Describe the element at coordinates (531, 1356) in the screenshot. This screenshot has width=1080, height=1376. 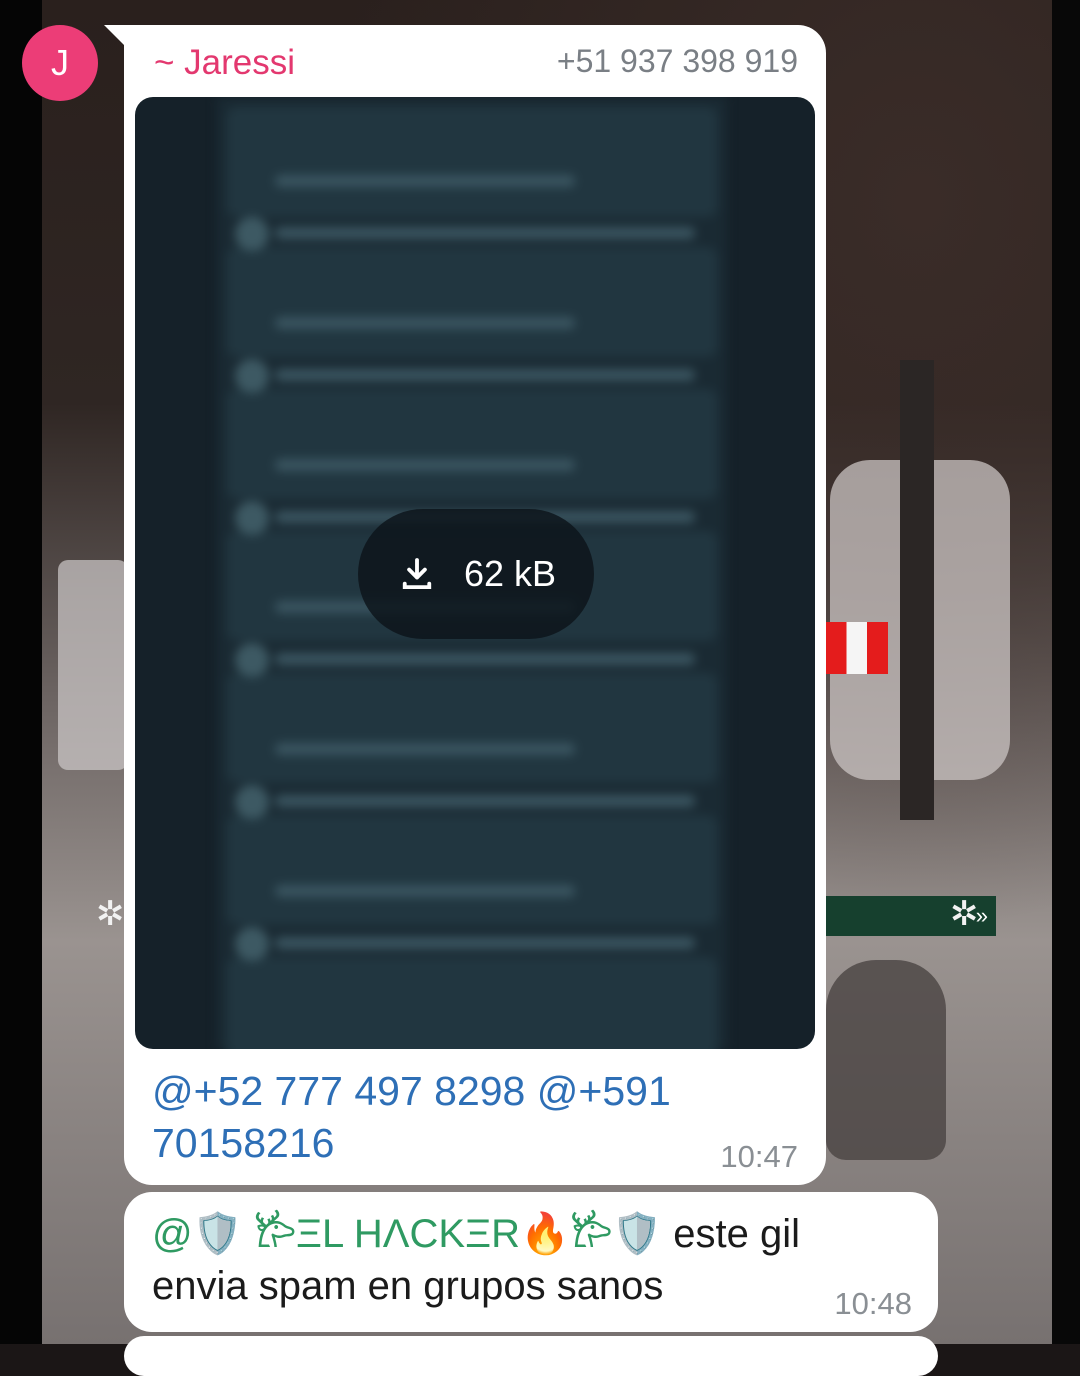
I see `message-bubble` at that location.